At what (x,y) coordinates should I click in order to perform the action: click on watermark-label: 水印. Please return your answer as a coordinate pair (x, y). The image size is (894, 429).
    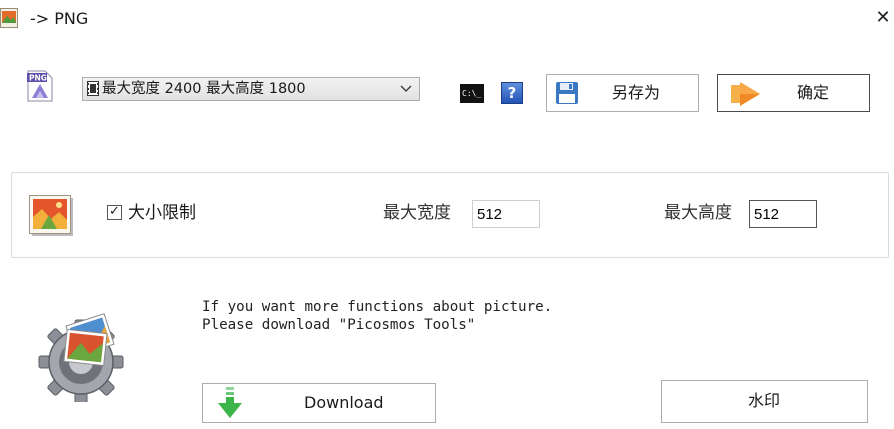
    Looking at the image, I should click on (764, 400).